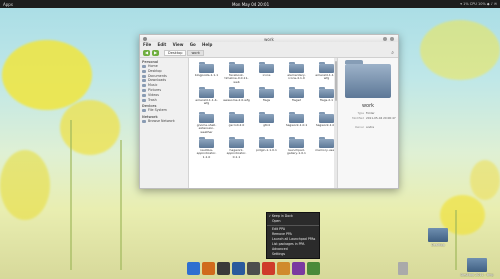  I want to click on back-arrow-icon: ◀, so click(146, 52).